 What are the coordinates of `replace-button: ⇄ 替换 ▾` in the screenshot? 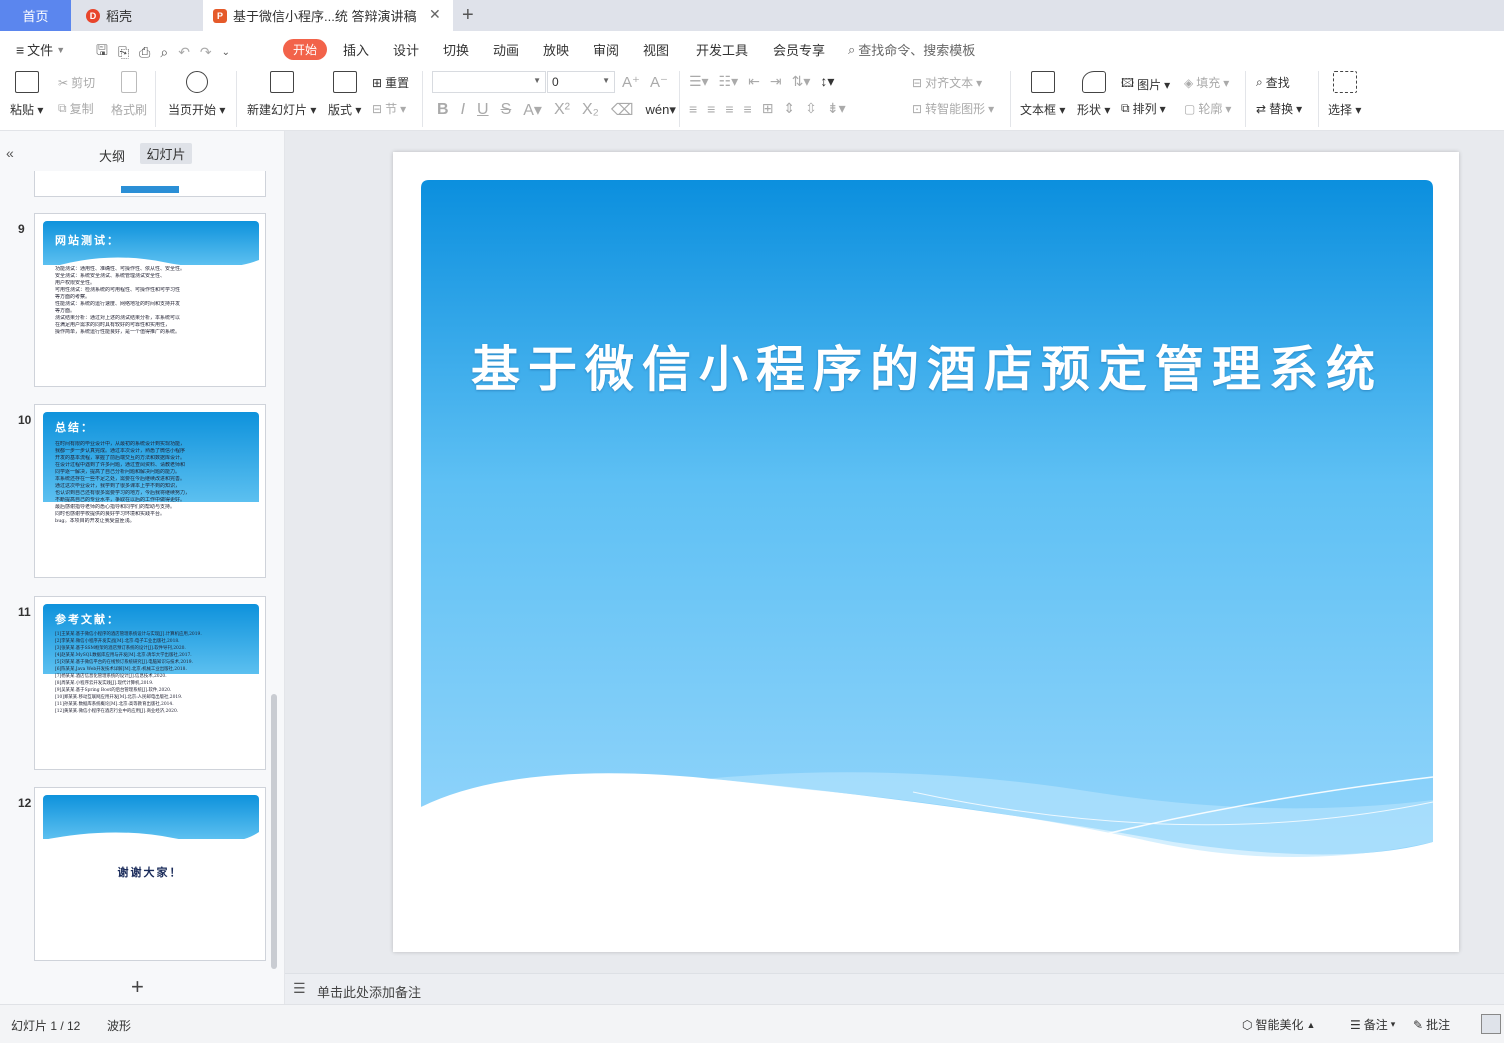 It's located at (1279, 108).